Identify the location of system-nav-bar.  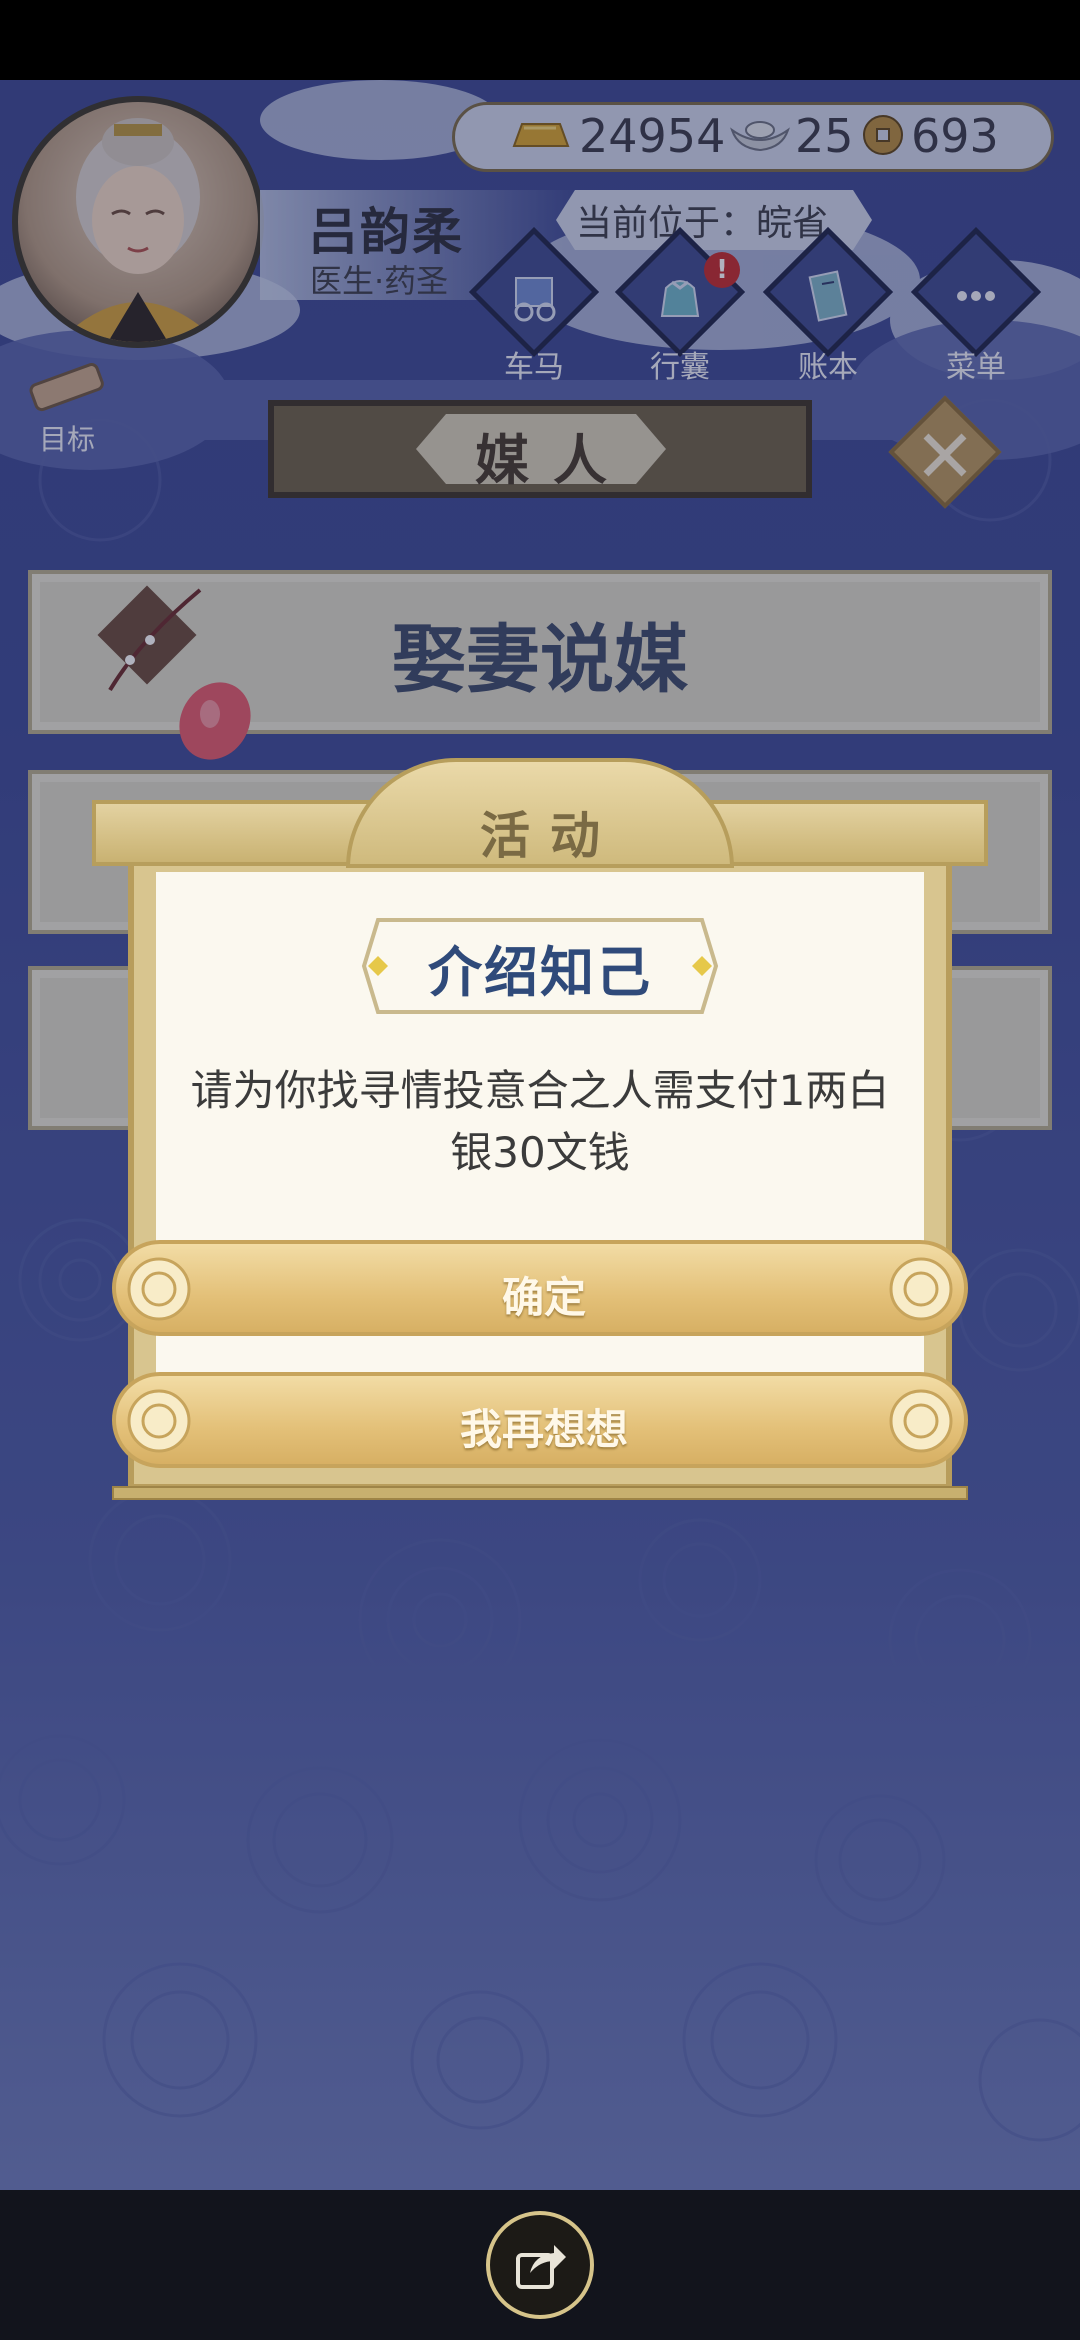
(540, 2265).